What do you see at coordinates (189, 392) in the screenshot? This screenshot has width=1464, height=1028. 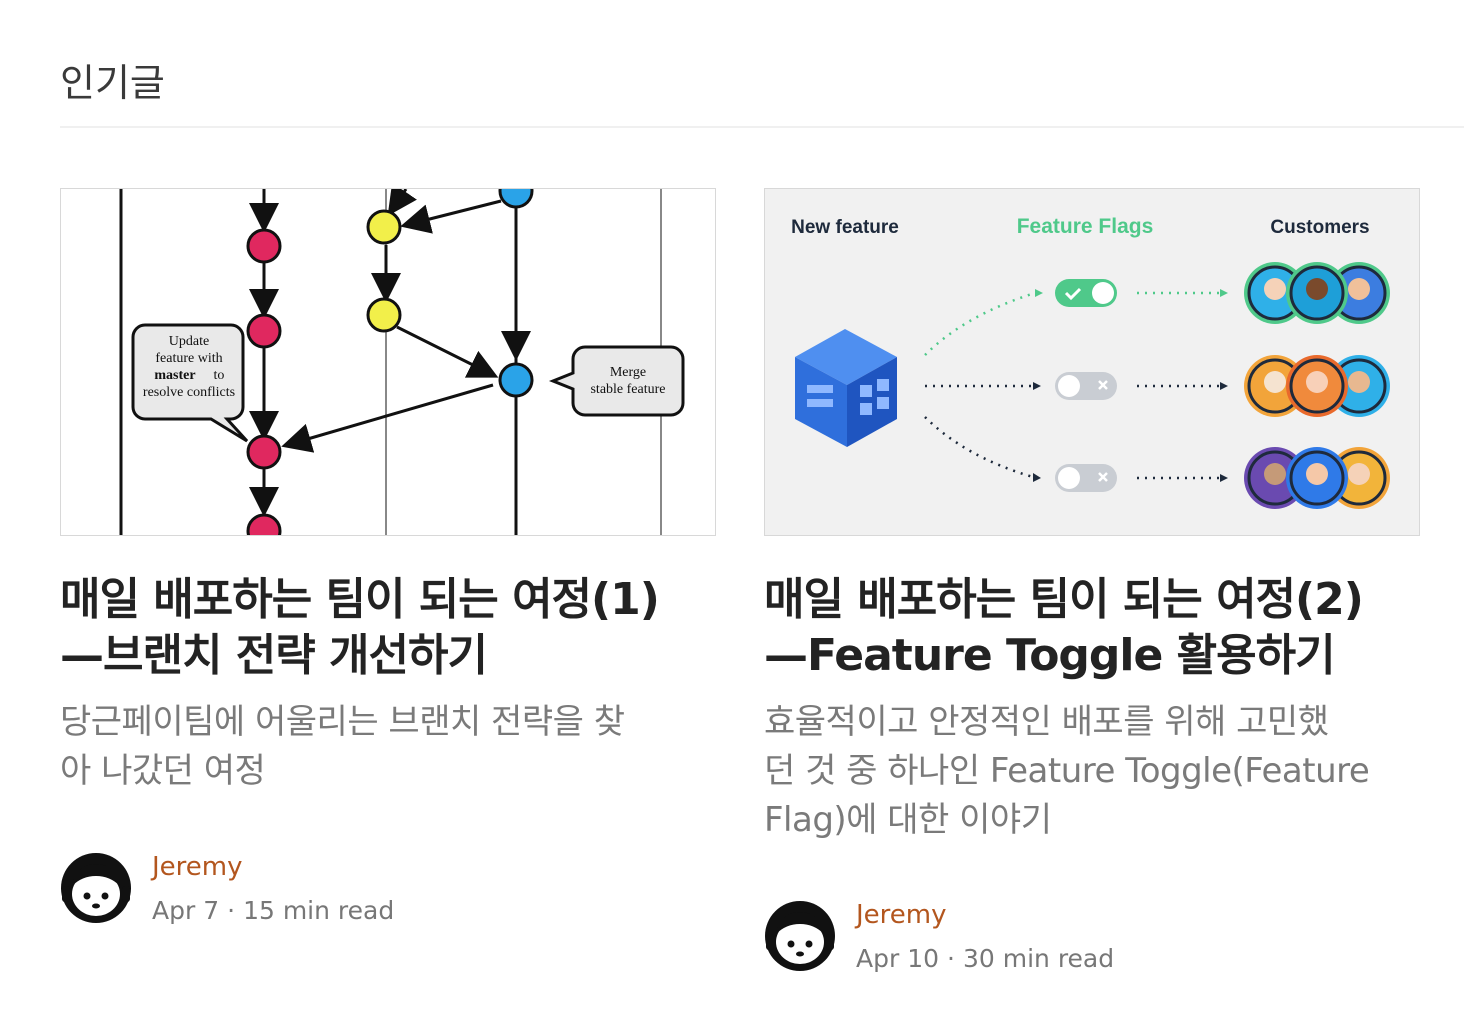 I see `bubble-left-line4: resolve conflicts` at bounding box center [189, 392].